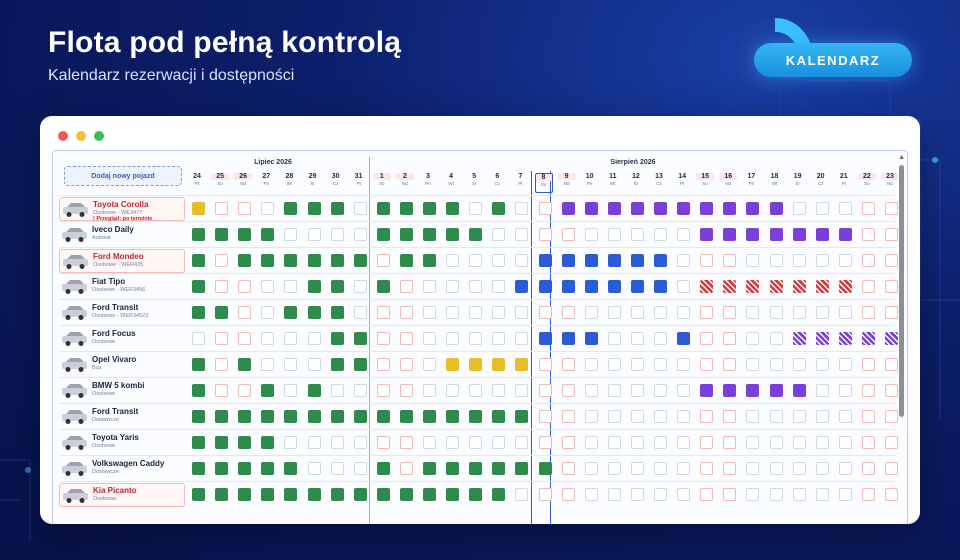  Describe the element at coordinates (123, 176) in the screenshot. I see `add-vehicle-button: Dodaj nowy pojazd` at that location.